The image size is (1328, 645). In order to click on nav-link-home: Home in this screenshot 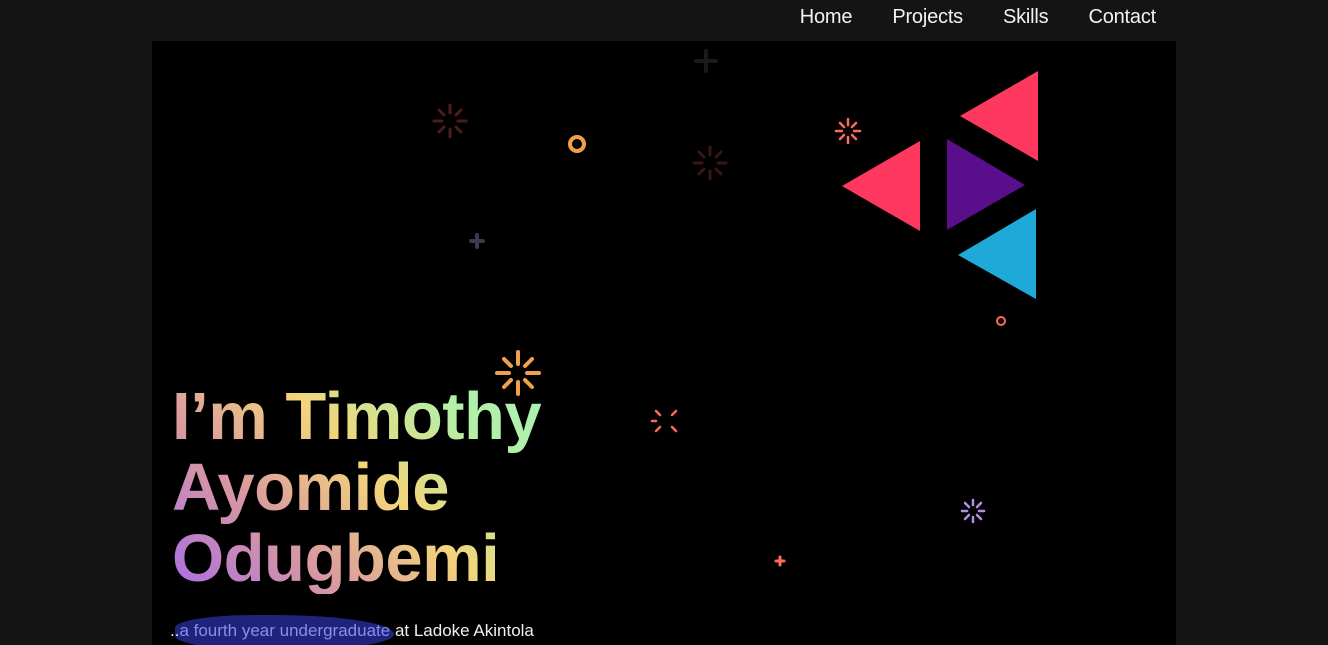, I will do `click(826, 17)`.